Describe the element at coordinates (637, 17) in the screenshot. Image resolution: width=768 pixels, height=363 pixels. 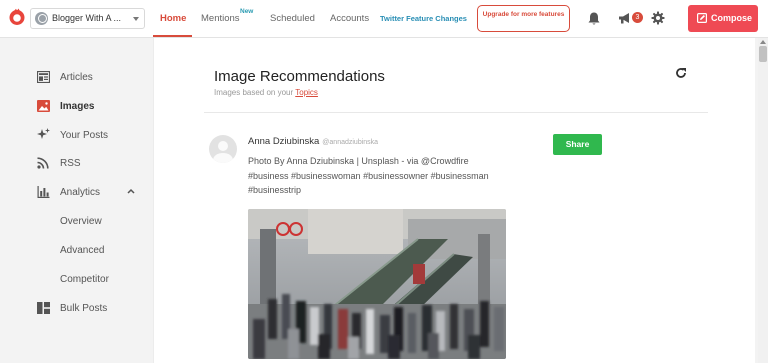
I see `notification-count-badge: 3` at that location.